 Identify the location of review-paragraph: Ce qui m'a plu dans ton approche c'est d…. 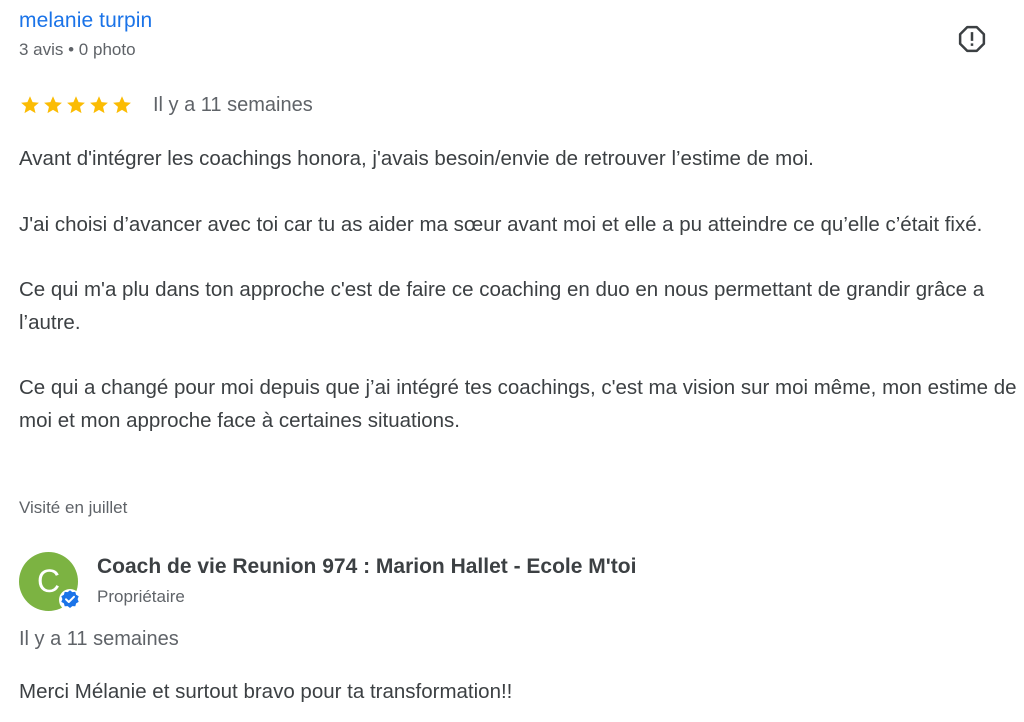
(502, 306).